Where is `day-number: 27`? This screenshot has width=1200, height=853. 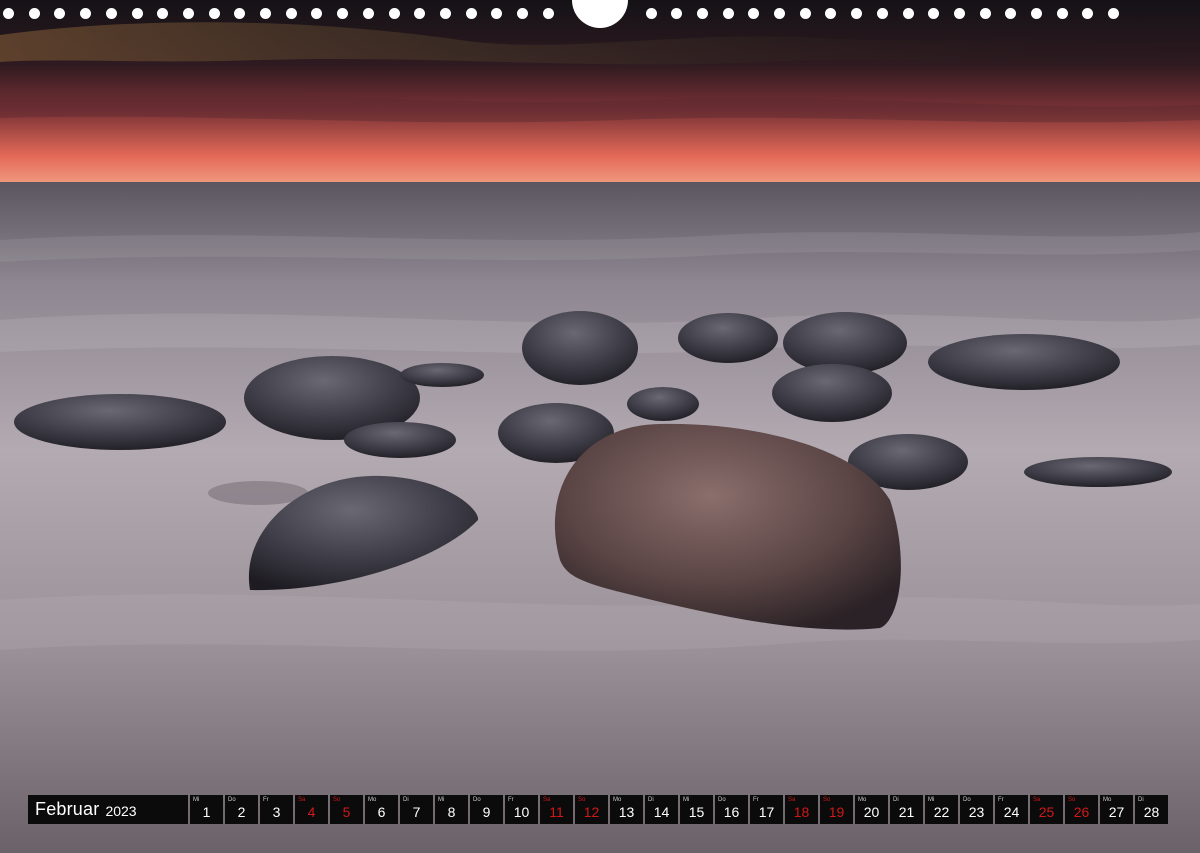
day-number: 27 is located at coordinates (1116, 812).